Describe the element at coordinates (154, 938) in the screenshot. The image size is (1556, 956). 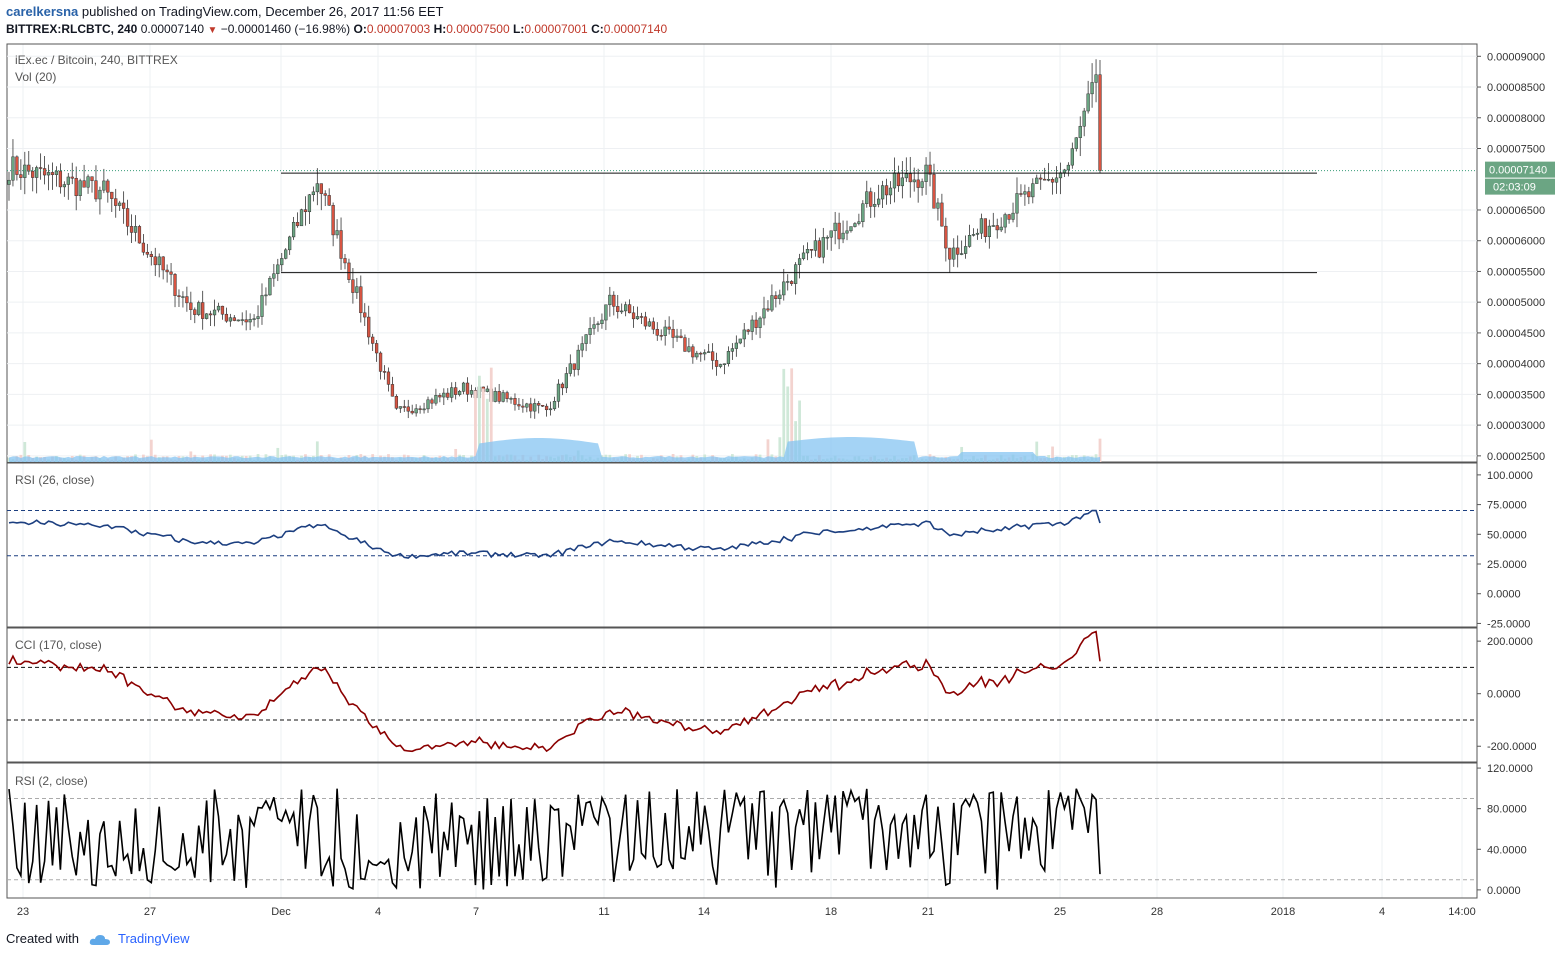
I see `tradingview-link: TradingView` at that location.